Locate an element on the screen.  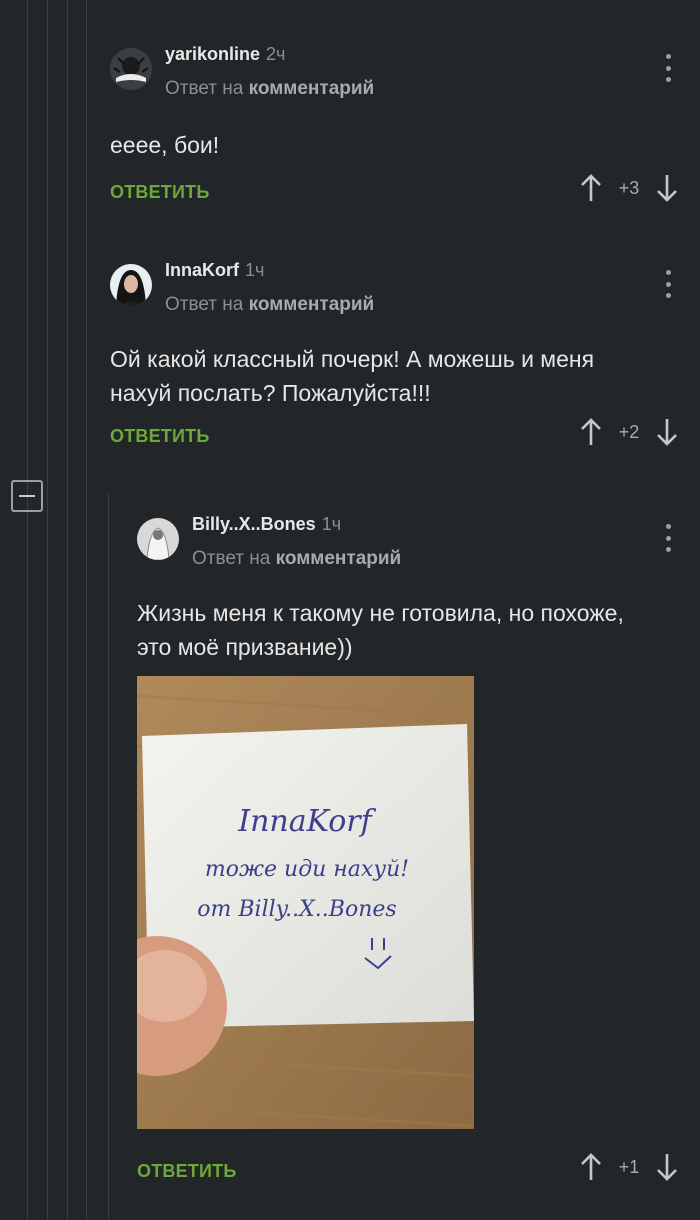
vote-controls: +1 is located at coordinates (629, 1167).